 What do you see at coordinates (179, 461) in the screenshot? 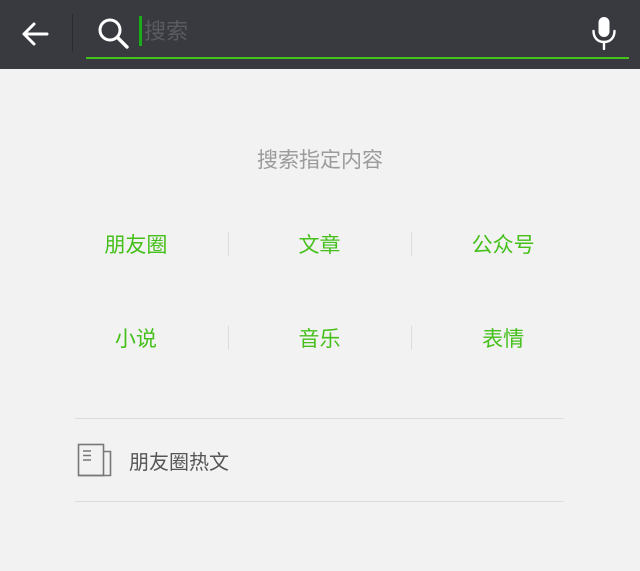
I see `hot-item-label: 朋友圈热文` at bounding box center [179, 461].